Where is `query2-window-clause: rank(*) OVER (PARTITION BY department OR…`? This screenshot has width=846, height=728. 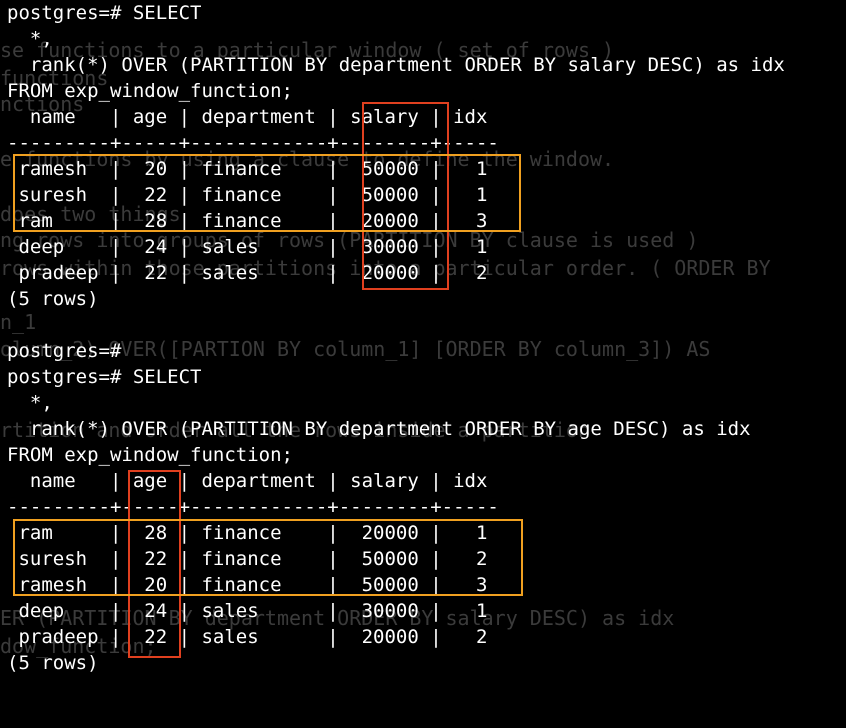 query2-window-clause: rank(*) OVER (PARTITION BY department OR… is located at coordinates (379, 429).